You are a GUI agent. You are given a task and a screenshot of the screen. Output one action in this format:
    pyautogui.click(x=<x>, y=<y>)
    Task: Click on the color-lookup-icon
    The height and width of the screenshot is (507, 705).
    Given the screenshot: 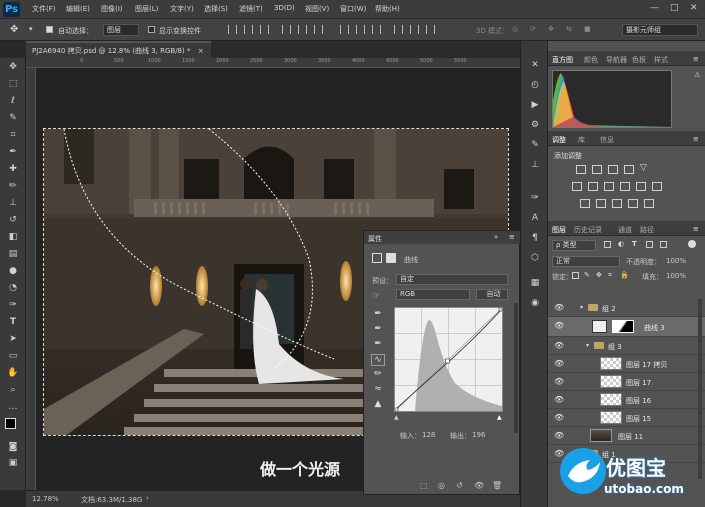 What is the action you would take?
    pyautogui.click(x=657, y=186)
    